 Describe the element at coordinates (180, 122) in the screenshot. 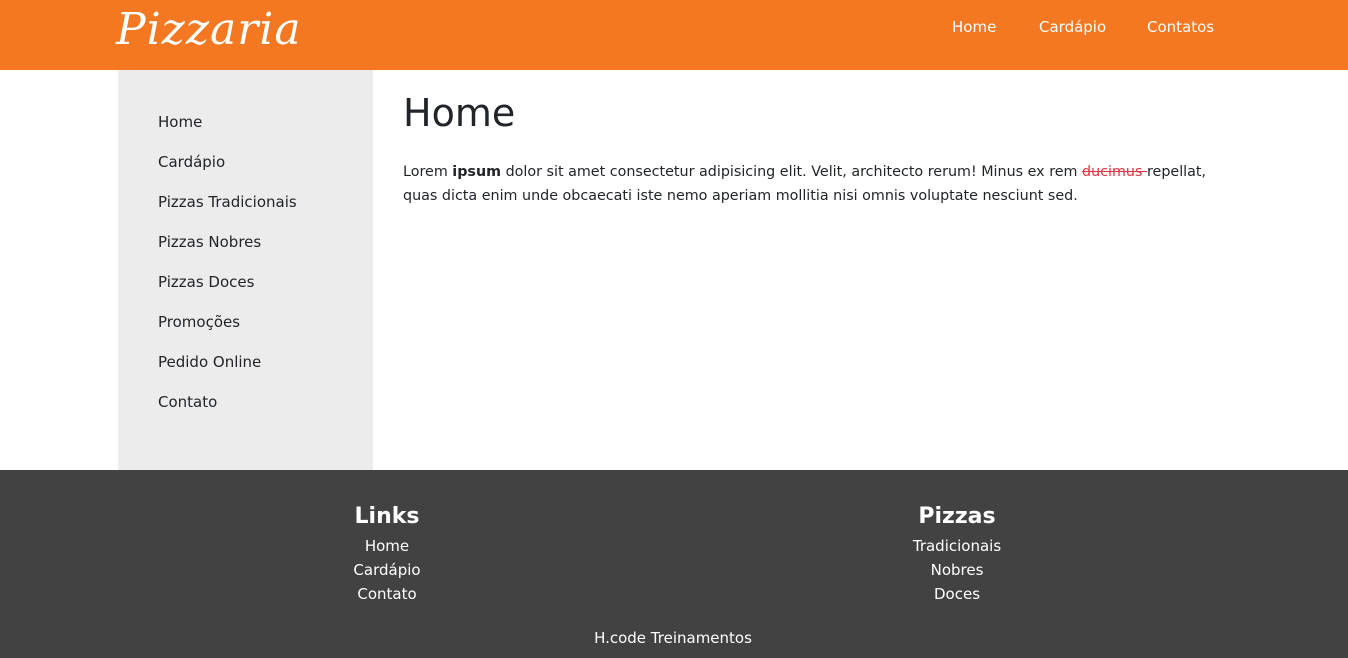

I see `sidebar-link-home: Home` at that location.